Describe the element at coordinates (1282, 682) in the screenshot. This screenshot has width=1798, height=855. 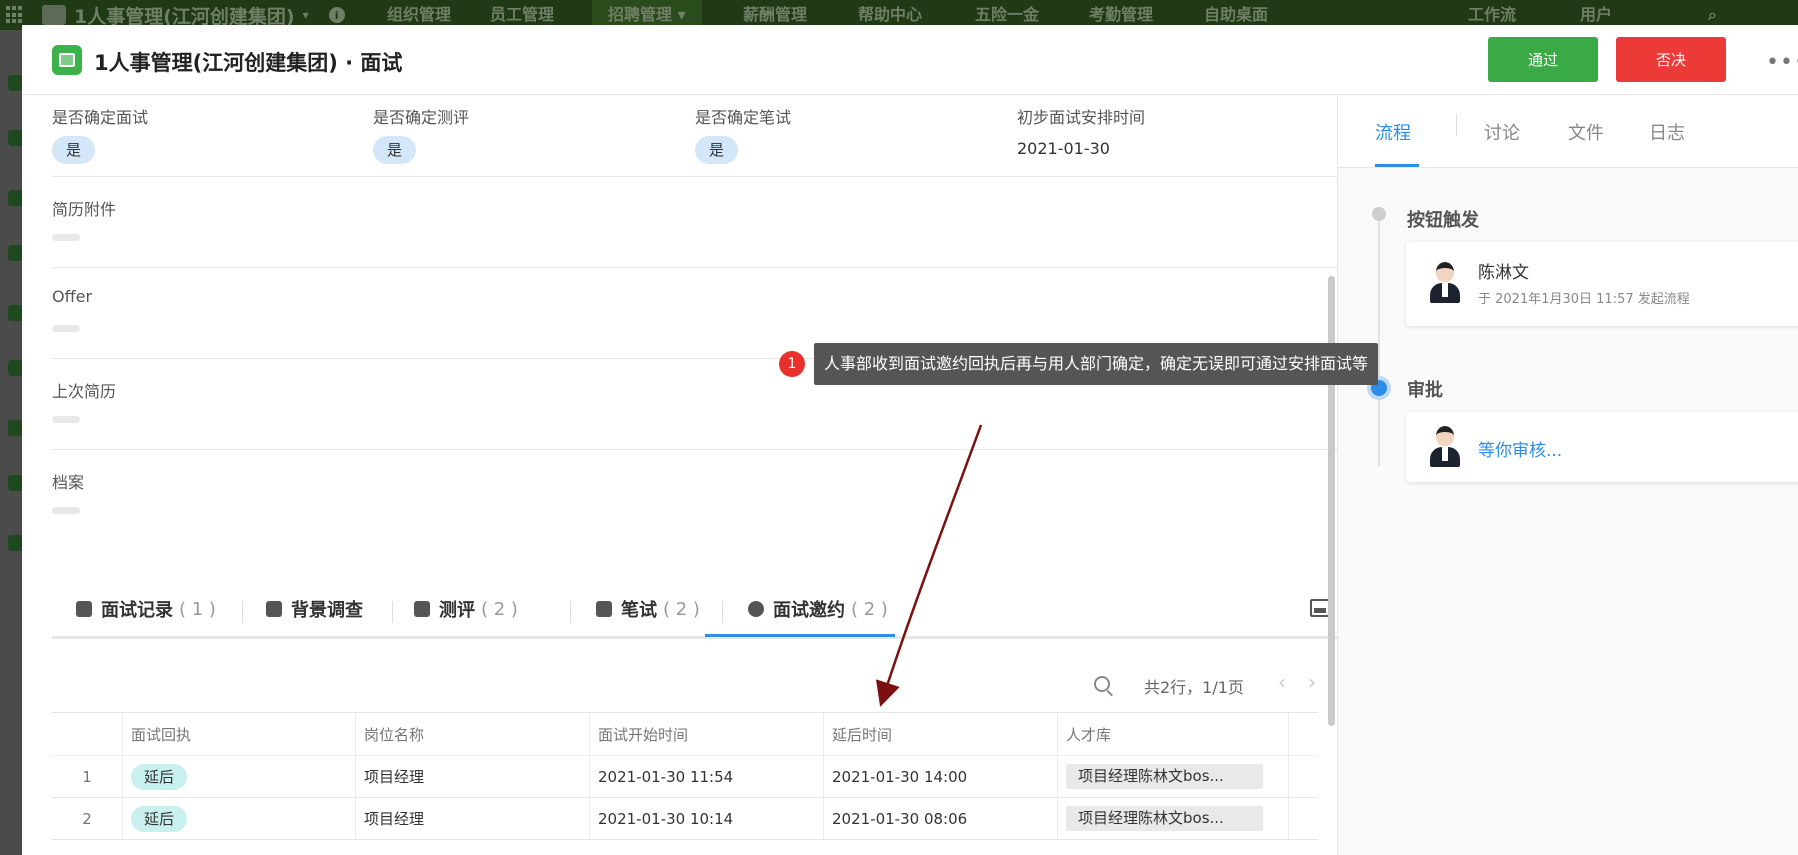
I see `prev-page-button: ‹` at that location.